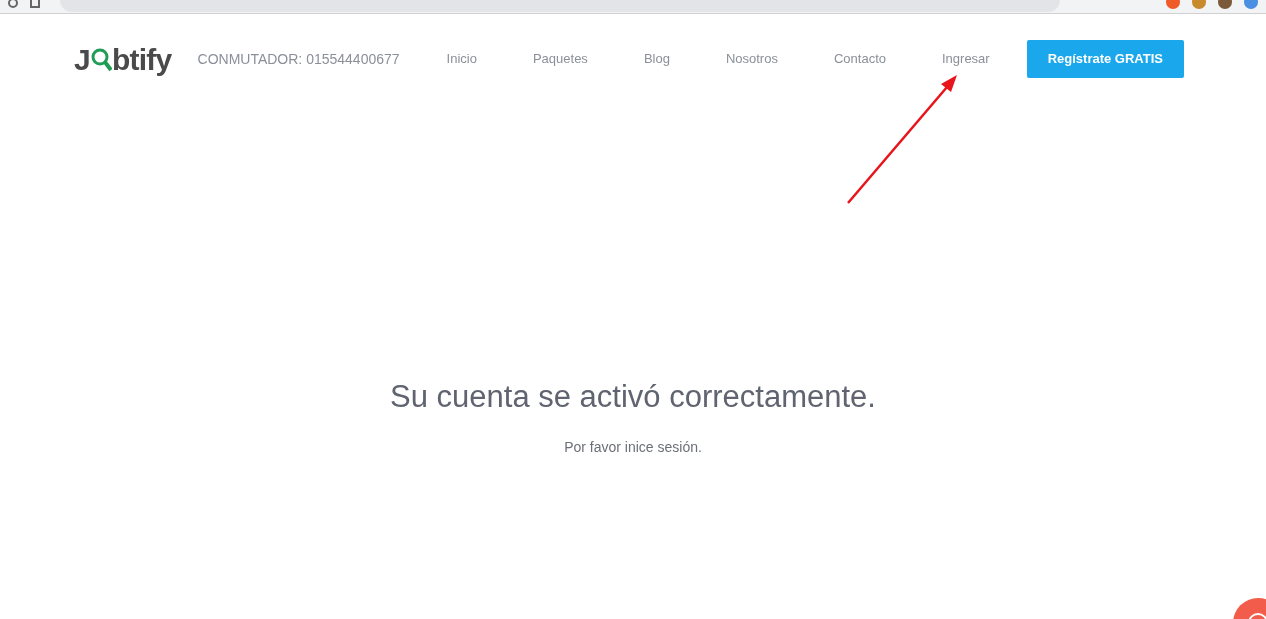 The image size is (1266, 619). I want to click on nav-link: Inicio, so click(461, 59).